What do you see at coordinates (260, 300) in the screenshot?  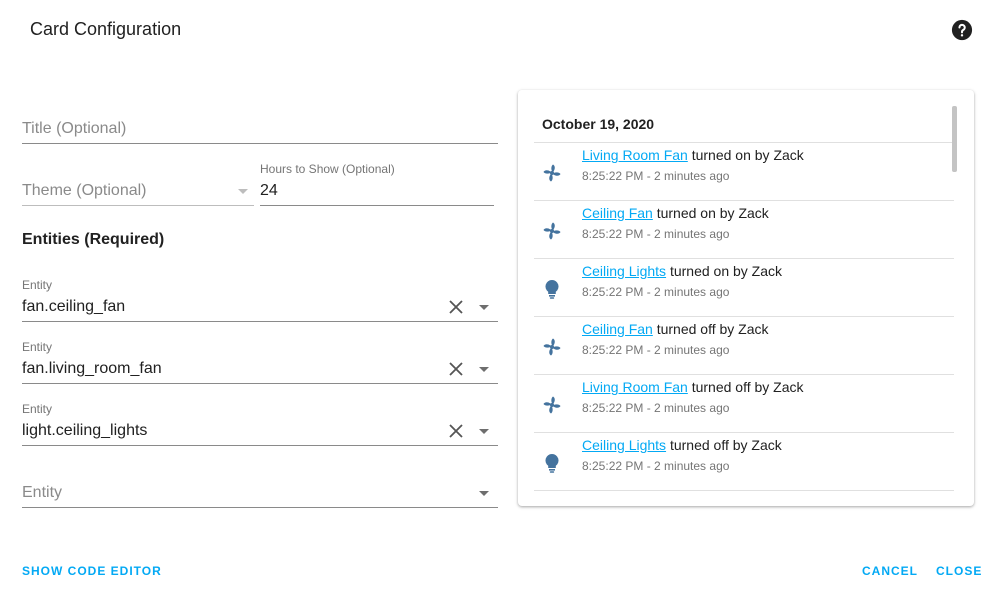 I see `entity-field: Entity fan.ceiling_fan` at bounding box center [260, 300].